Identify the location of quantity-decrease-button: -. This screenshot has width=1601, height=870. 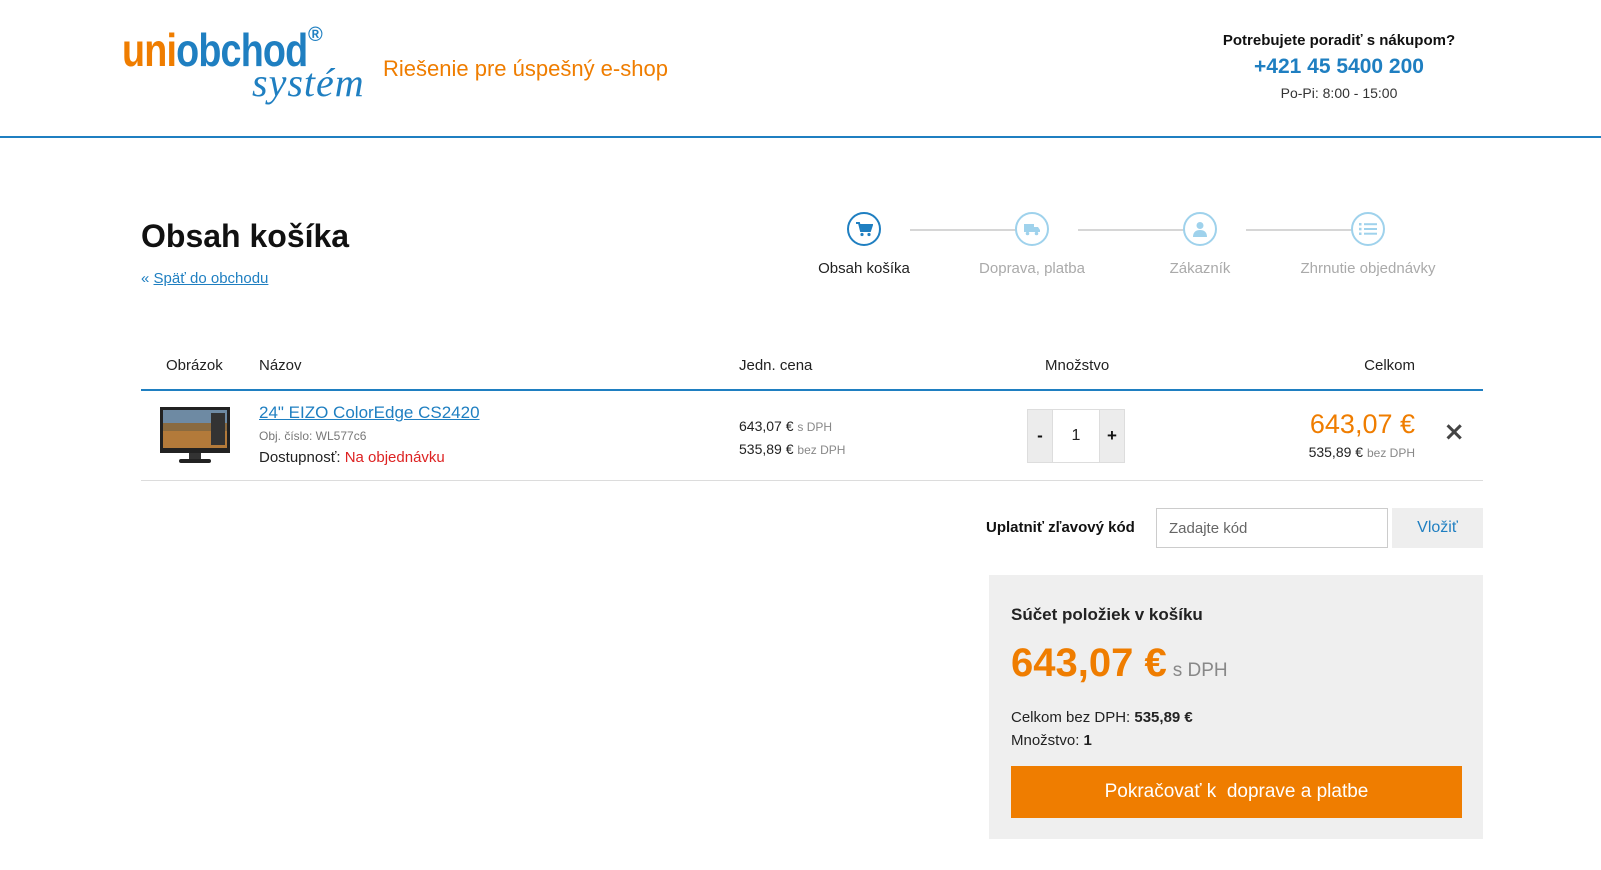
(1040, 436).